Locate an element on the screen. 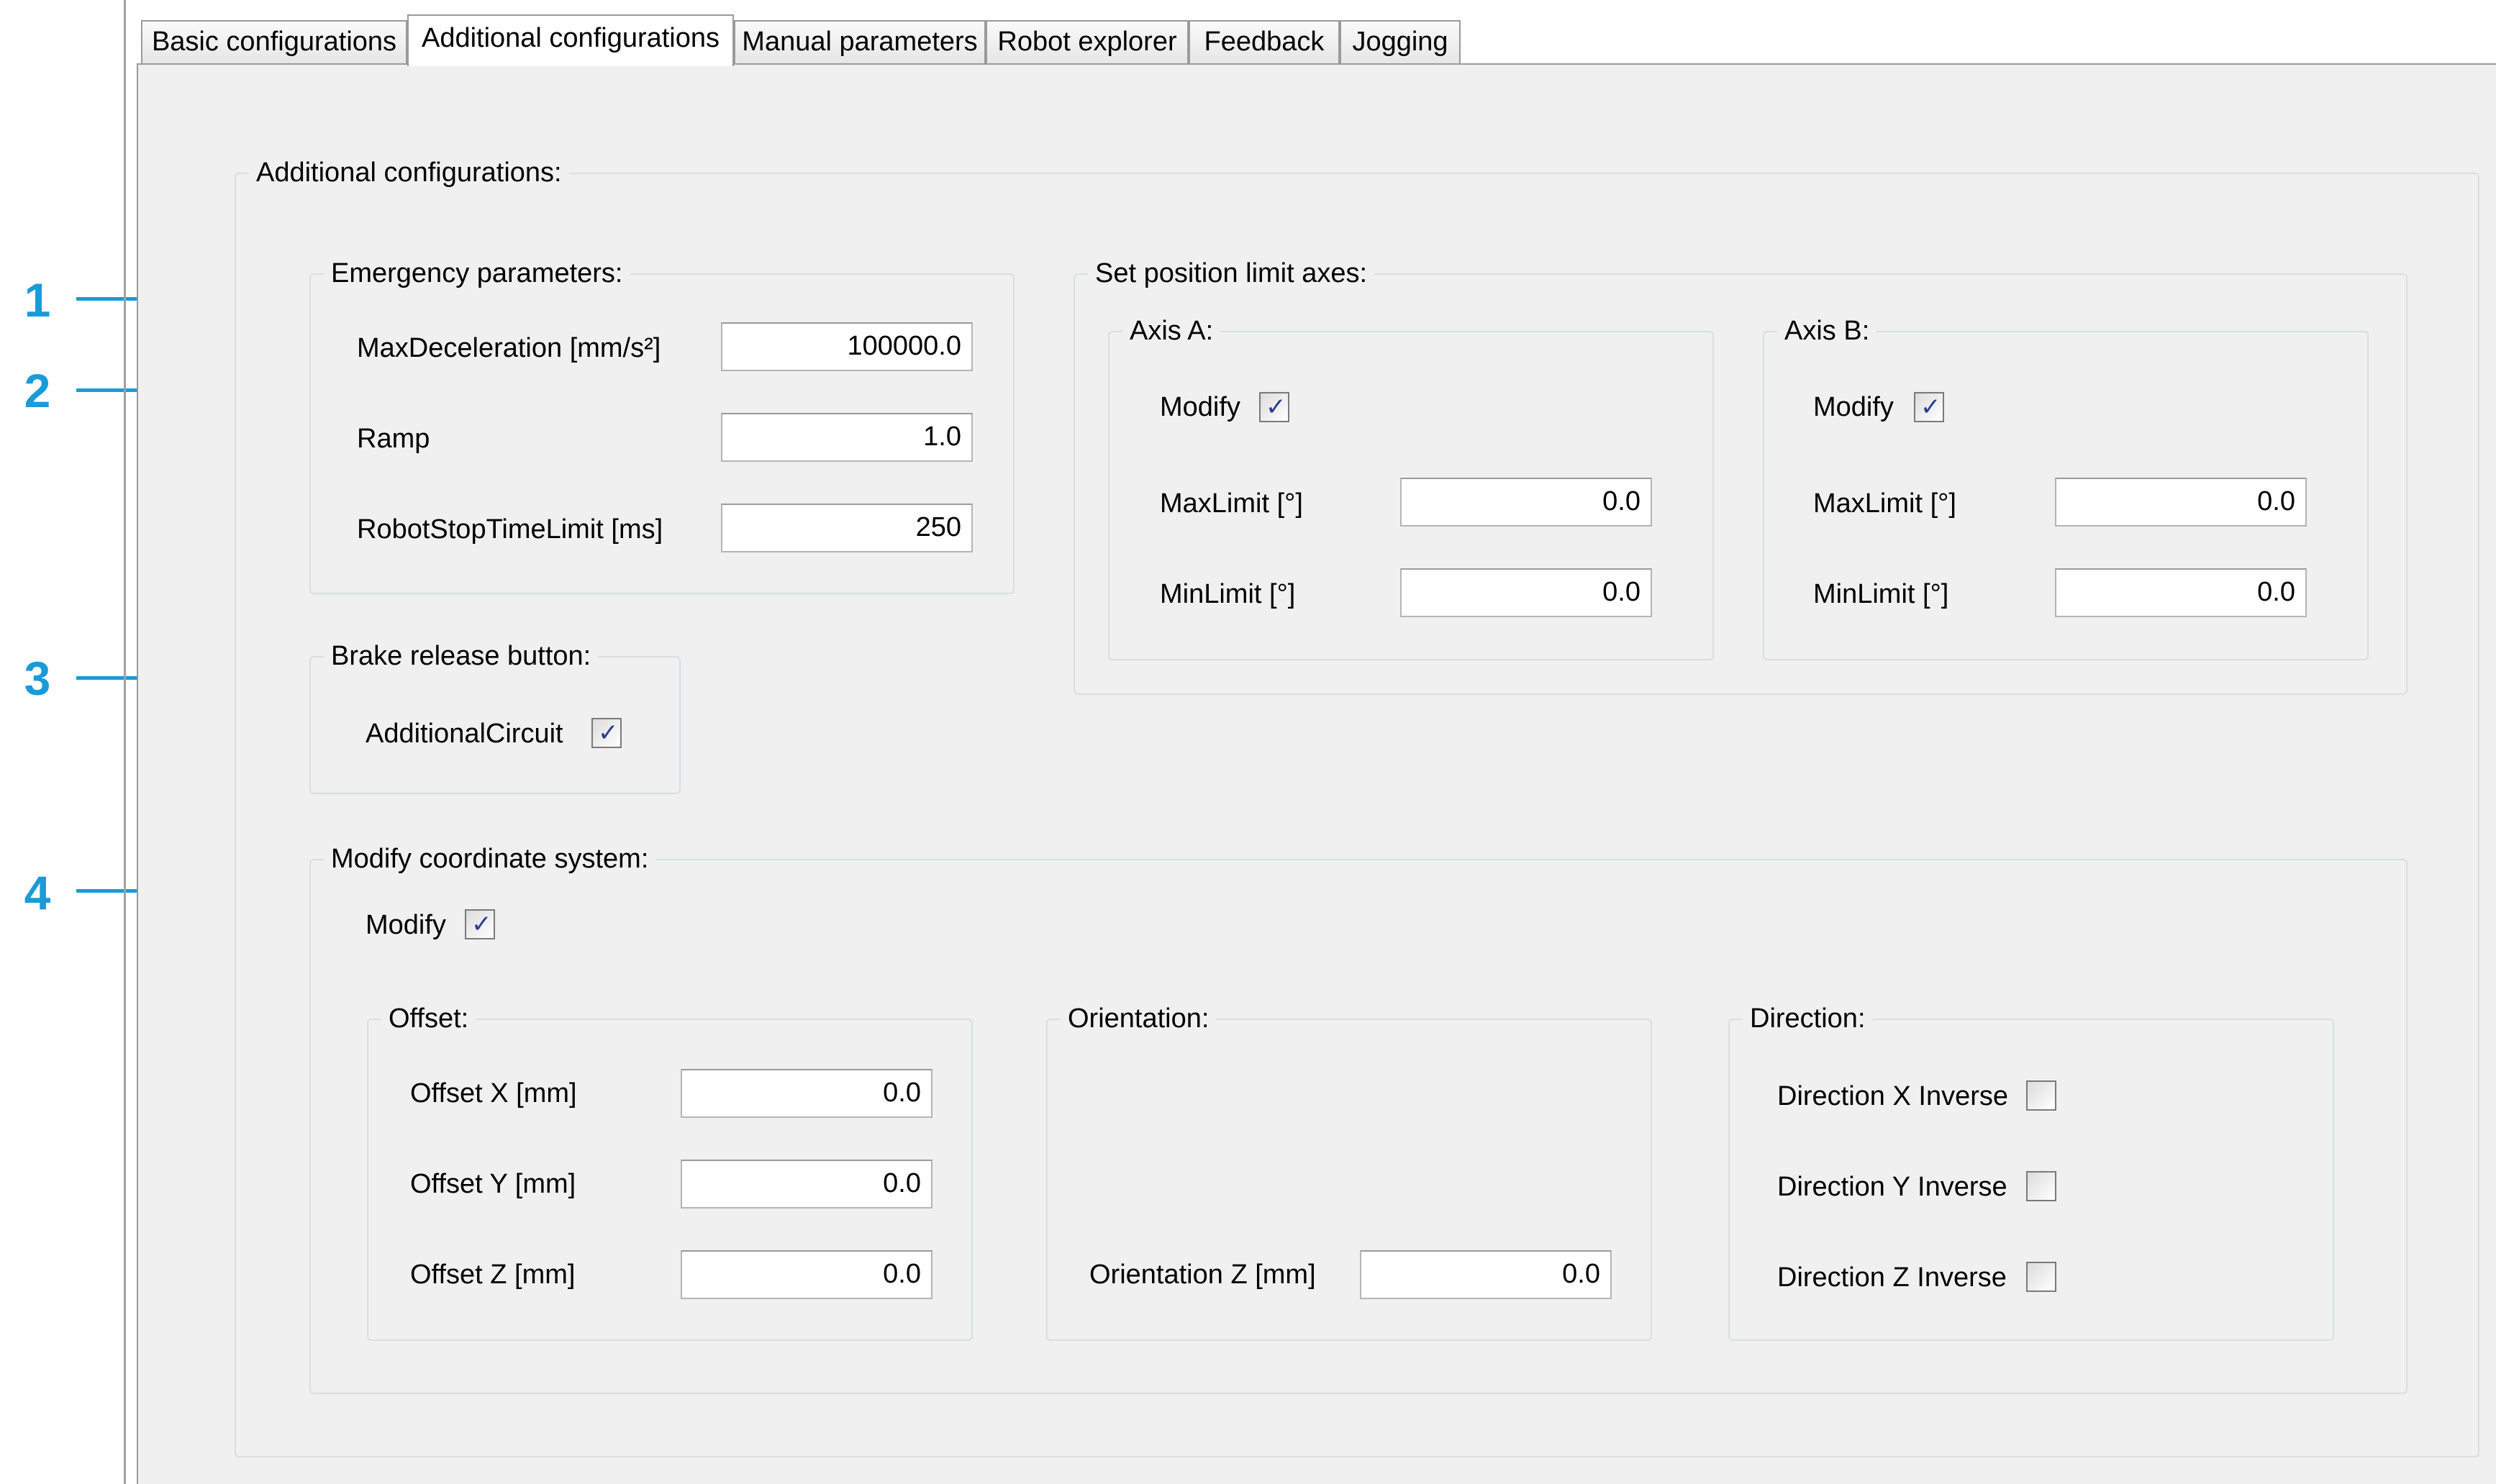 The height and width of the screenshot is (1484, 2496). callout-4: 4 is located at coordinates (37, 892).